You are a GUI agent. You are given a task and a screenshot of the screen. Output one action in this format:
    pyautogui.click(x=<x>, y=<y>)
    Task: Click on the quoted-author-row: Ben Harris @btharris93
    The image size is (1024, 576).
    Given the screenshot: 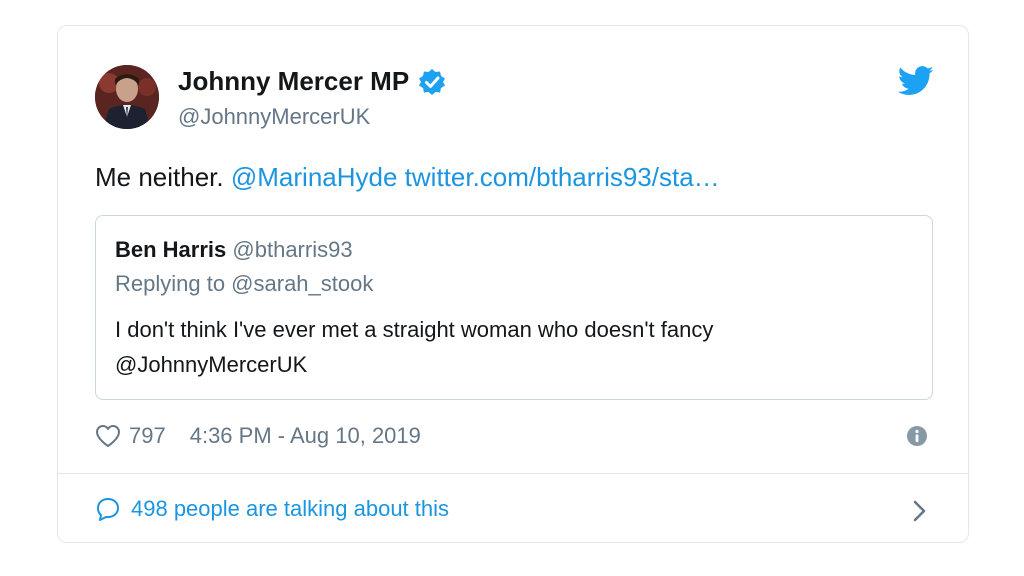 What is the action you would take?
    pyautogui.click(x=234, y=250)
    